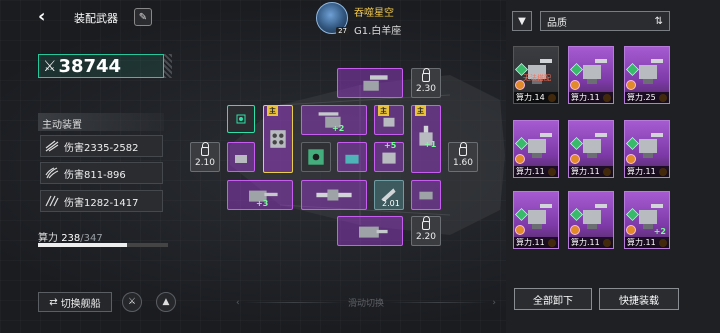  I want to click on main-weapon-slot-1: 主, so click(278, 139).